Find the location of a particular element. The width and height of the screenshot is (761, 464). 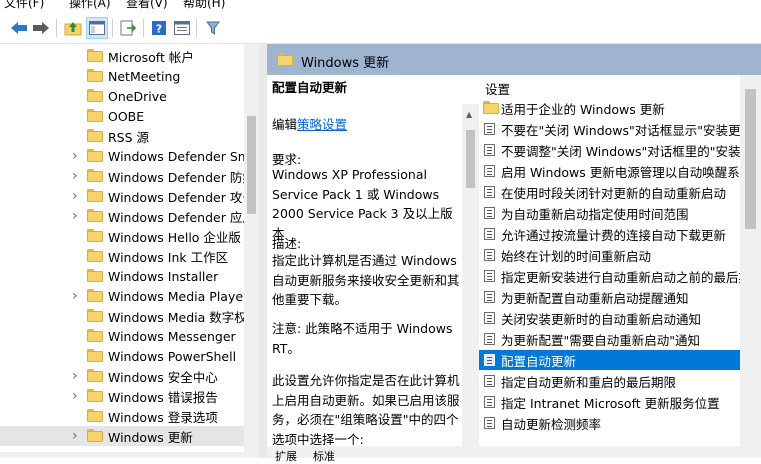

menu-help: 帮助(H) is located at coordinates (204, 5).